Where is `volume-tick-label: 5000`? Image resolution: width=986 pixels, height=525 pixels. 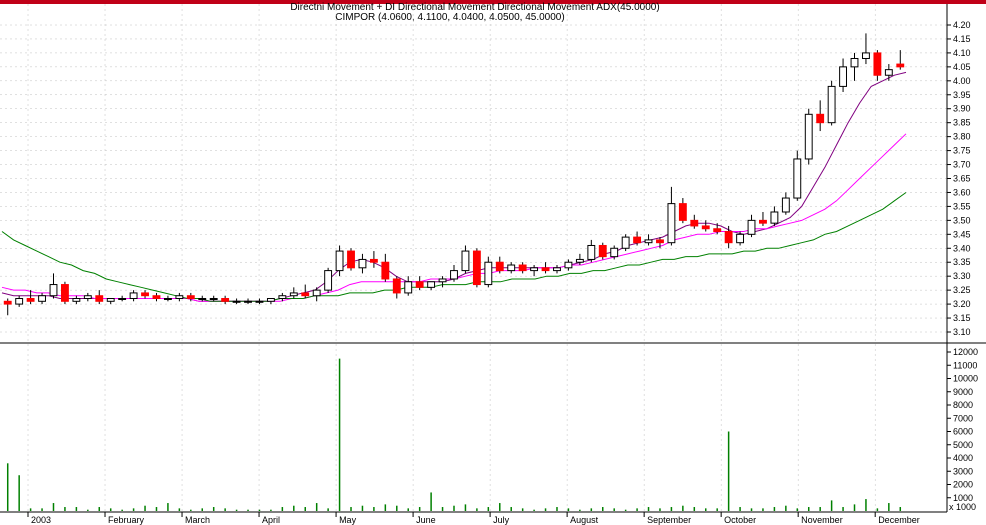 volume-tick-label: 5000 is located at coordinates (963, 445).